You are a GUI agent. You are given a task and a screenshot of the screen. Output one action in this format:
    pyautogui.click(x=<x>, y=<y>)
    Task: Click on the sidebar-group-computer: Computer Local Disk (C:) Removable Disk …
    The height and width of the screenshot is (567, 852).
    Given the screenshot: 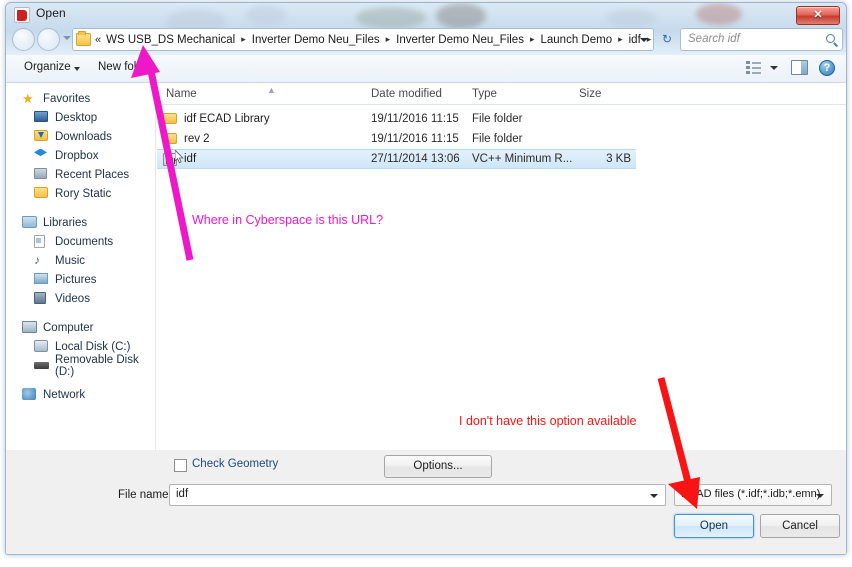 What is the action you would take?
    pyautogui.click(x=80, y=348)
    